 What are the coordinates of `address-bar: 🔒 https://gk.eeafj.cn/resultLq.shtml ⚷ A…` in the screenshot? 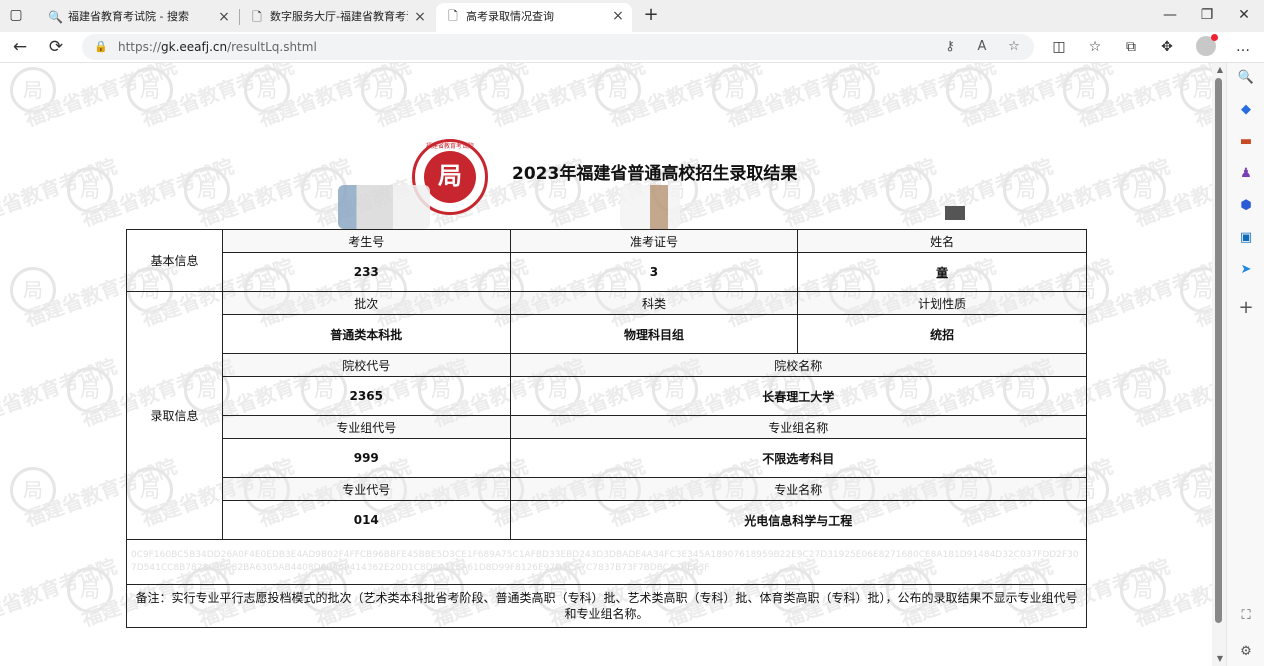 It's located at (558, 47).